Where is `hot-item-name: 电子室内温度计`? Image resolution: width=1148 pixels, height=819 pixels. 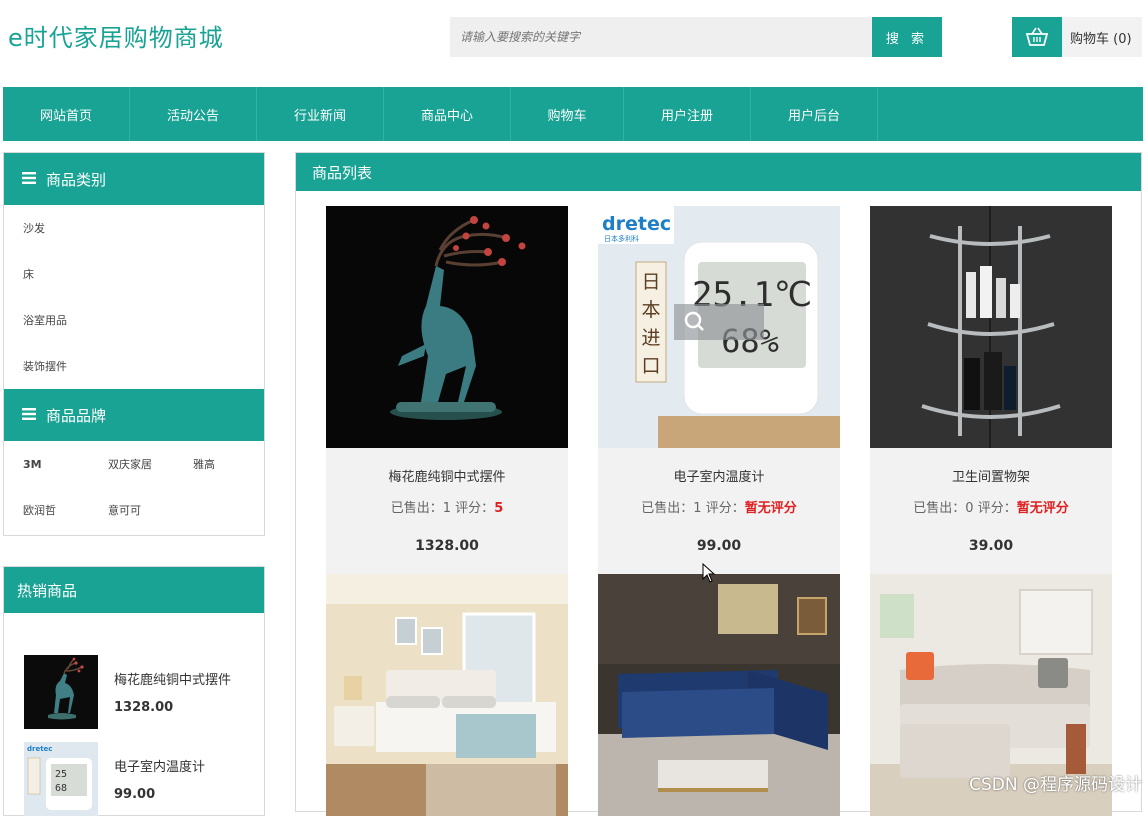 hot-item-name: 电子室内温度计 is located at coordinates (159, 765).